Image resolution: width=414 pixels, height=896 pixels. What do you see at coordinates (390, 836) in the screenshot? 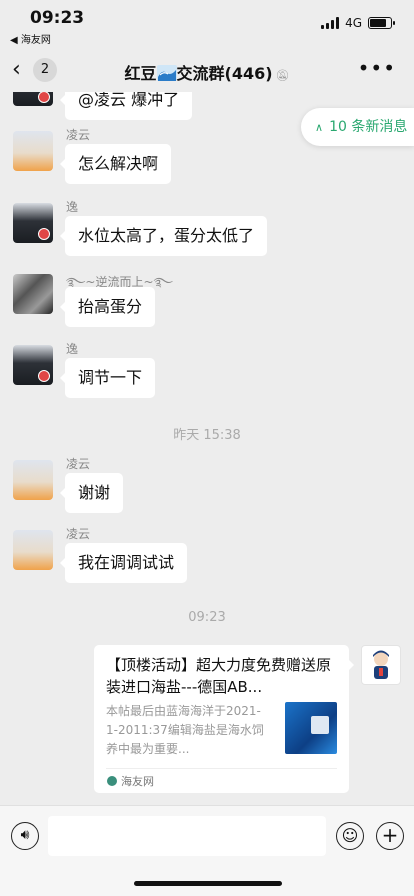
I see `plus-icon: +` at bounding box center [390, 836].